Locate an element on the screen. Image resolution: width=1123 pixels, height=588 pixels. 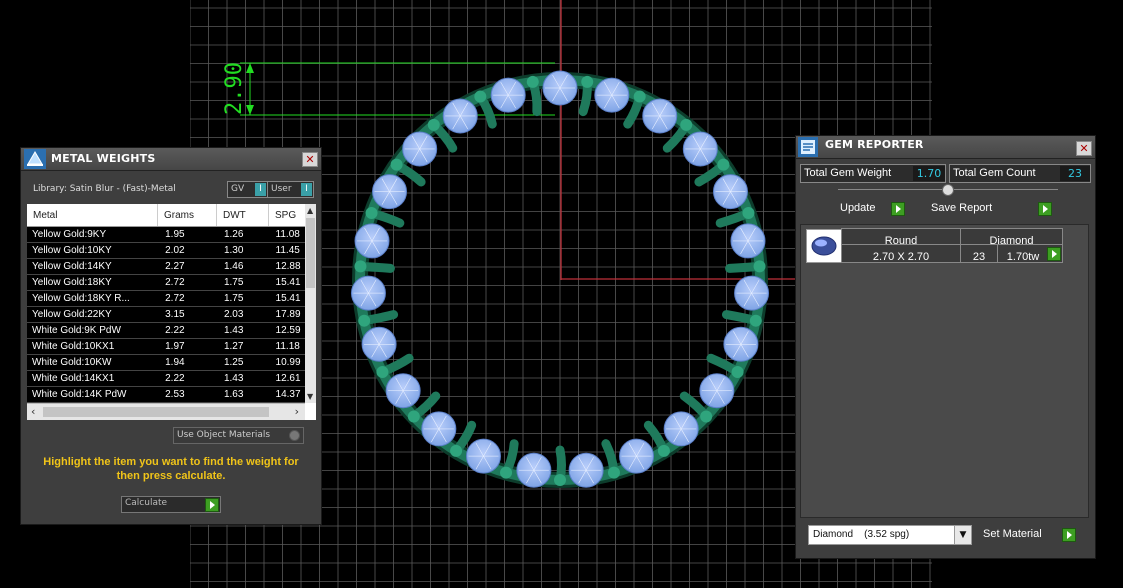
scroll-left-icon: ‹ is located at coordinates (33, 411).